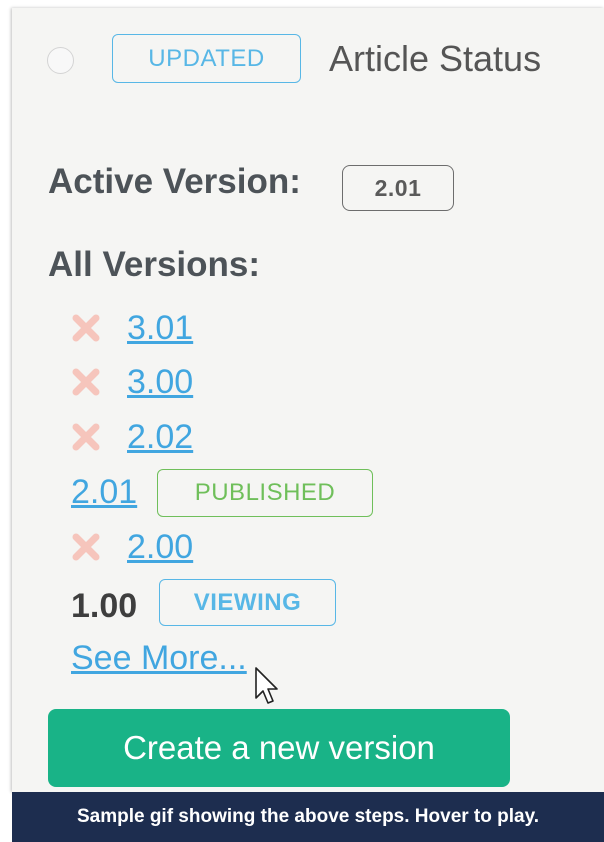  What do you see at coordinates (60, 60) in the screenshot?
I see `status-radio-button` at bounding box center [60, 60].